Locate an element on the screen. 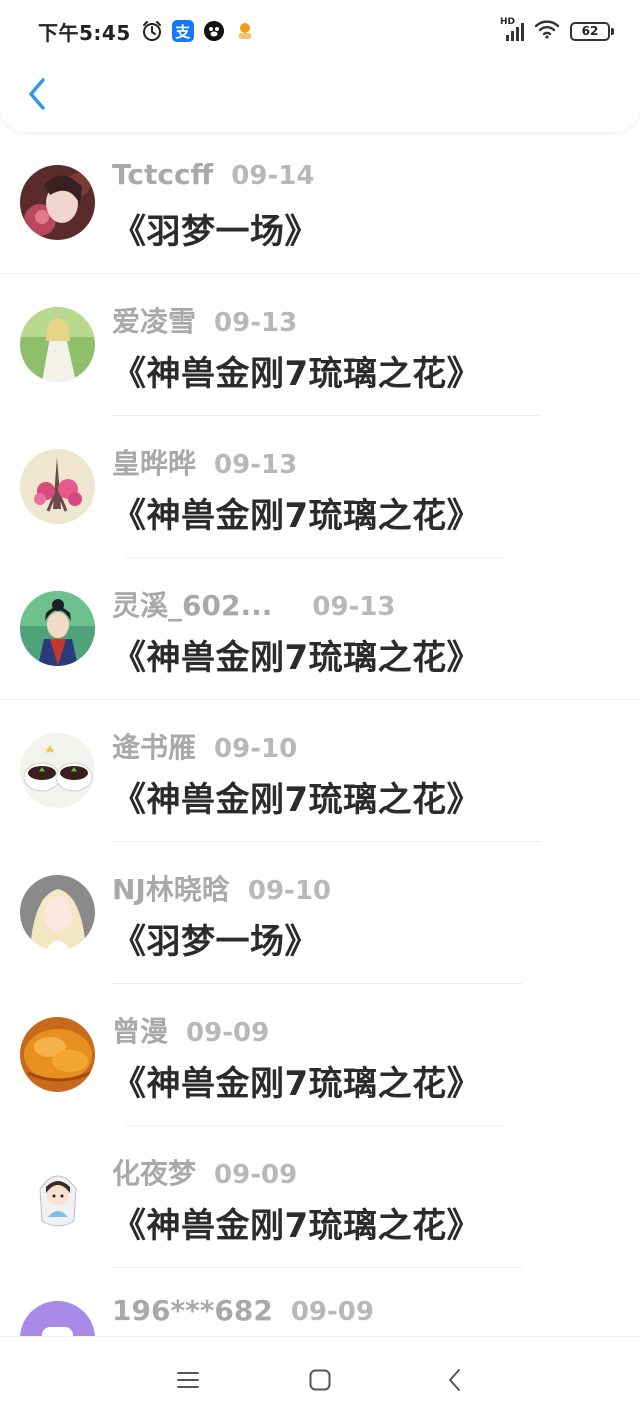  list-item-meta: 灵溪_602... 09-13 is located at coordinates (366, 604).